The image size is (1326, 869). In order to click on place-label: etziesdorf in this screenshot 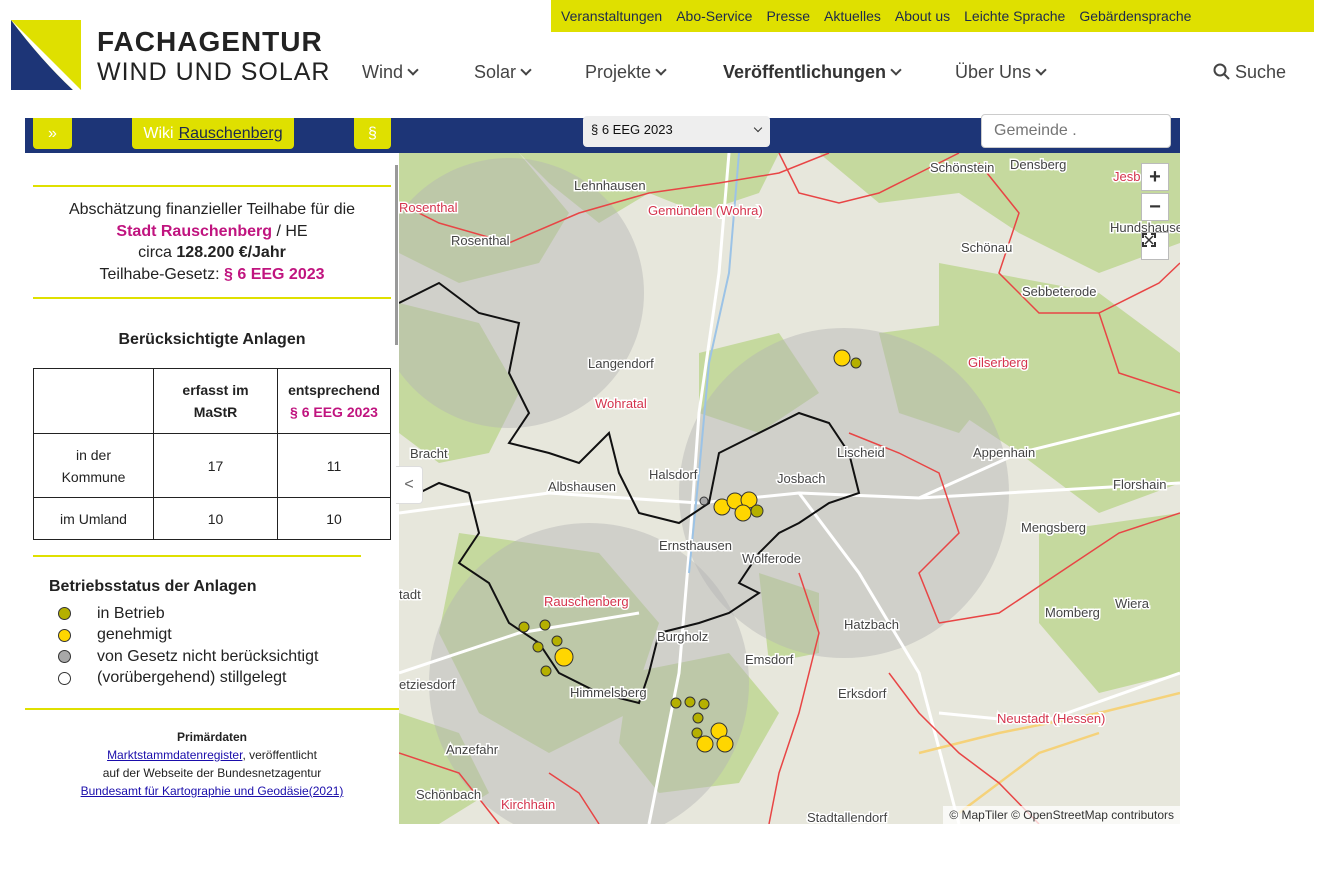, I will do `click(427, 684)`.